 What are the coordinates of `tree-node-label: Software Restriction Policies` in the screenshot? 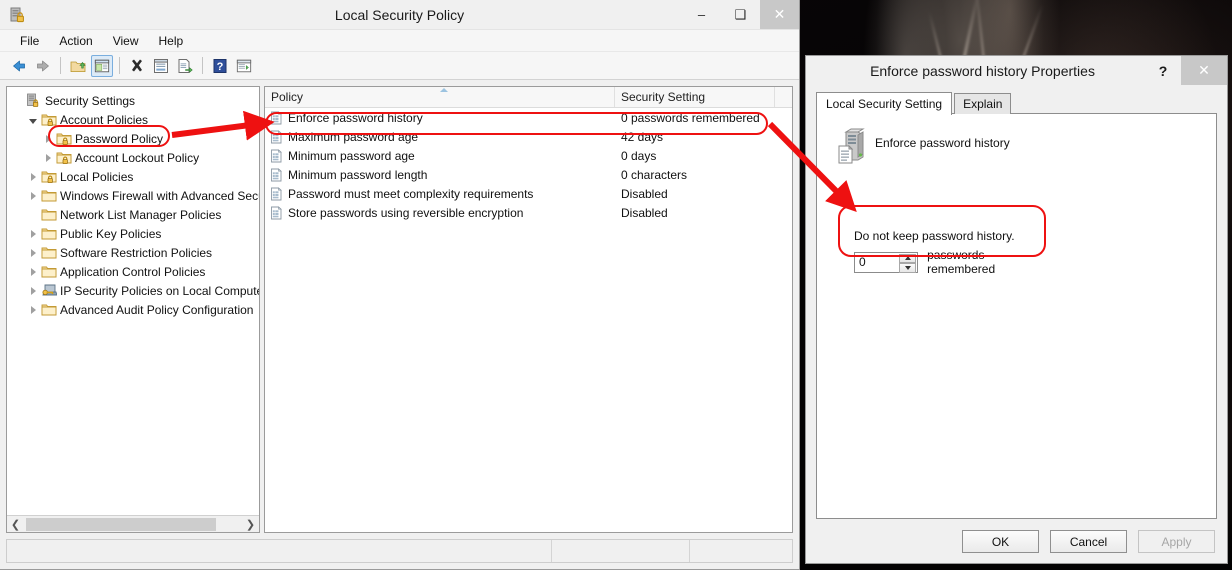 It's located at (136, 252).